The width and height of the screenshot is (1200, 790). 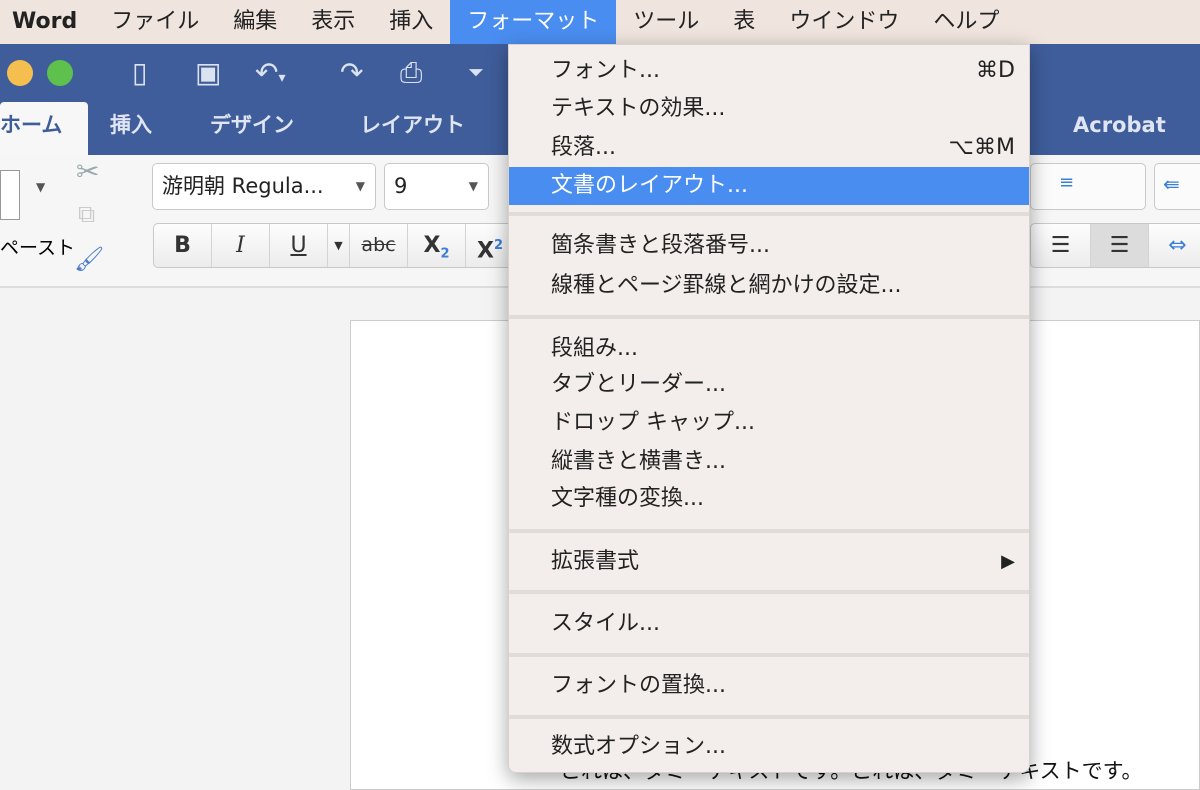 I want to click on distribute-button: ⇔, so click(x=1174, y=245).